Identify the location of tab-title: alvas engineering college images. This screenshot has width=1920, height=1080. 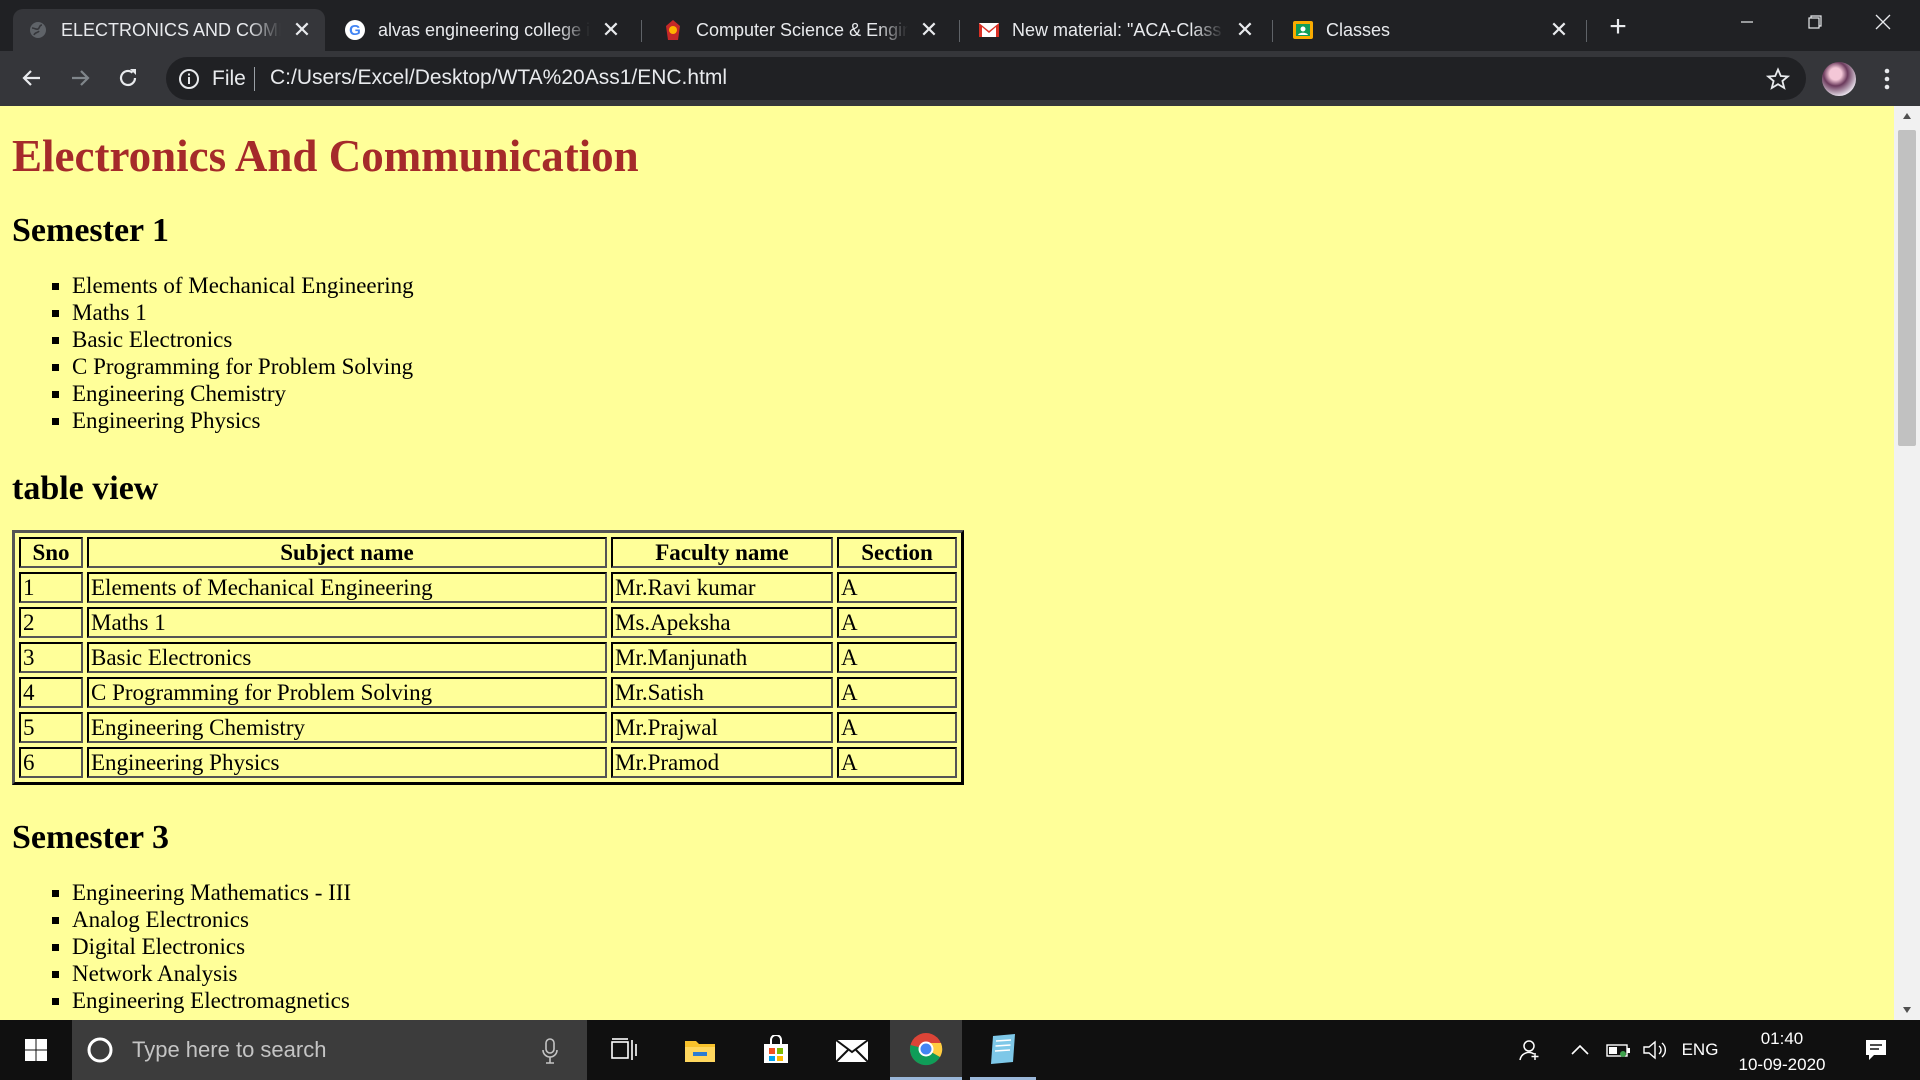
(484, 29).